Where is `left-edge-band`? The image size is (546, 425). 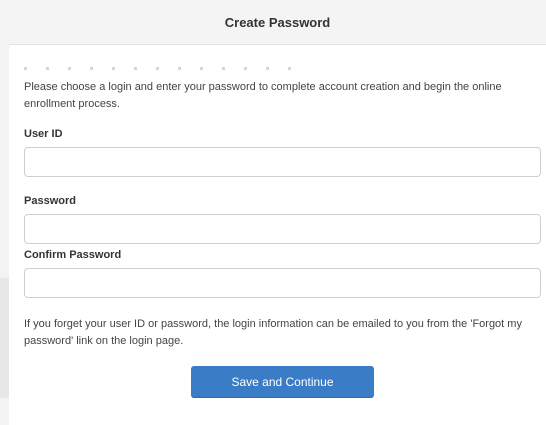
left-edge-band is located at coordinates (4, 338).